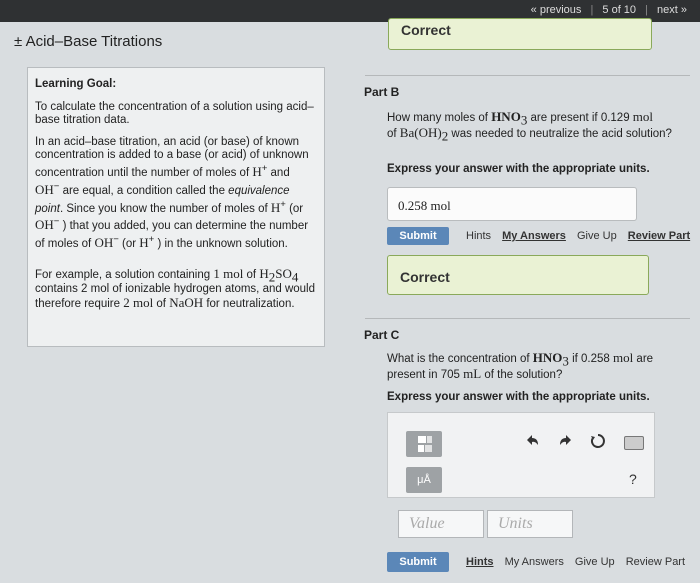 The width and height of the screenshot is (700, 583). What do you see at coordinates (619, 10) in the screenshot?
I see `page-position: 5 of 10` at bounding box center [619, 10].